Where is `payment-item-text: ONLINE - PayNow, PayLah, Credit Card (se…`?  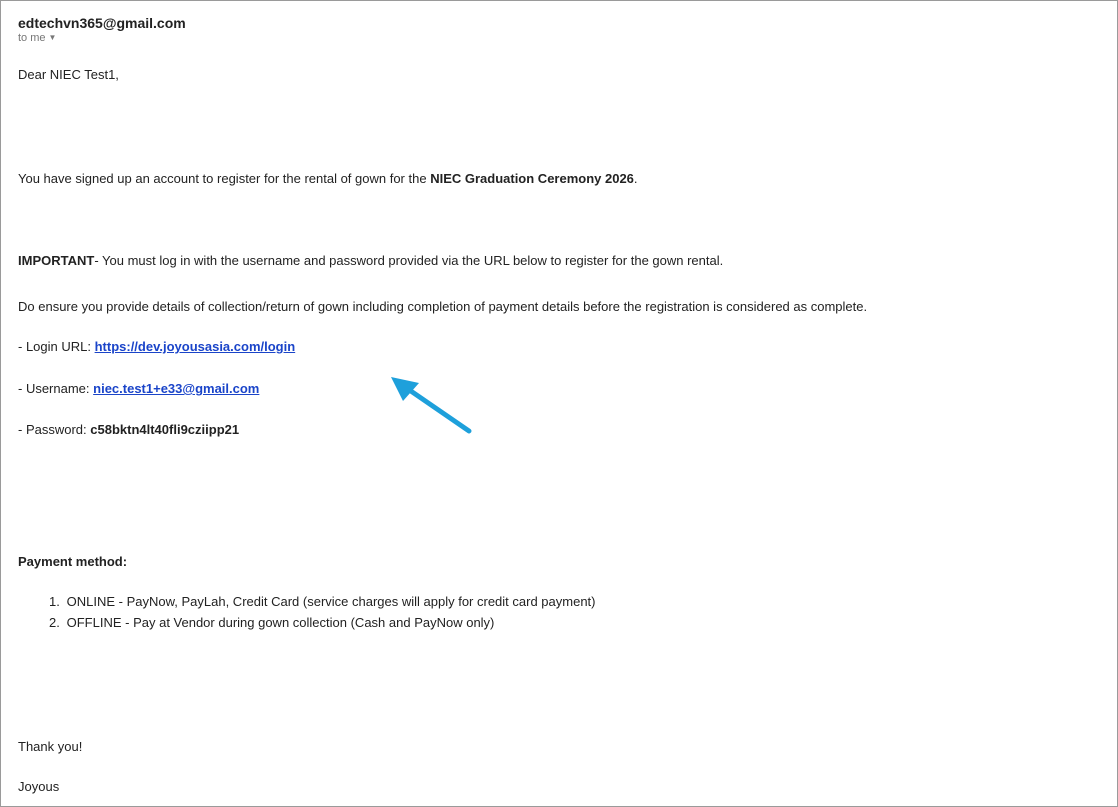
payment-item-text: ONLINE - PayNow, PayLah, Credit Card (se… is located at coordinates (331, 601).